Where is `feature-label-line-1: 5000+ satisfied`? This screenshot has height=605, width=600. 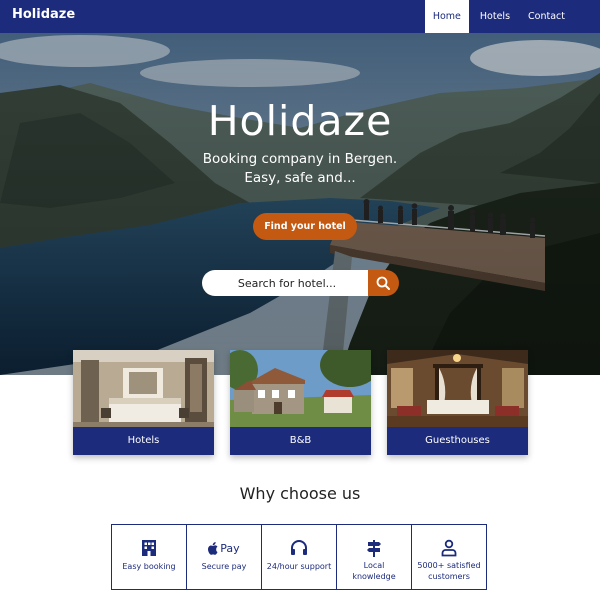 feature-label-line-1: 5000+ satisfied is located at coordinates (449, 565).